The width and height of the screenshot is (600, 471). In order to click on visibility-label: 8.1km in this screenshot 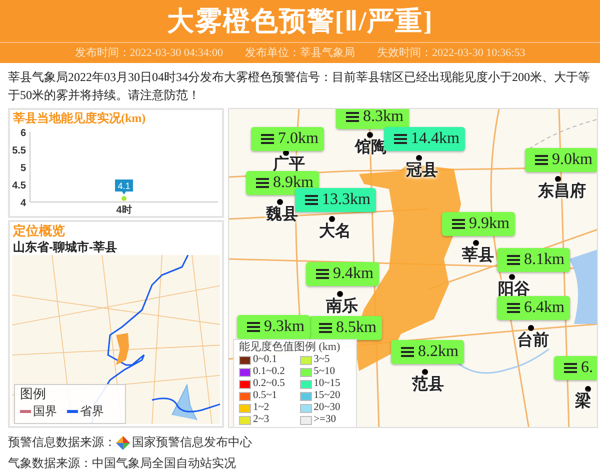, I will do `click(533, 260)`.